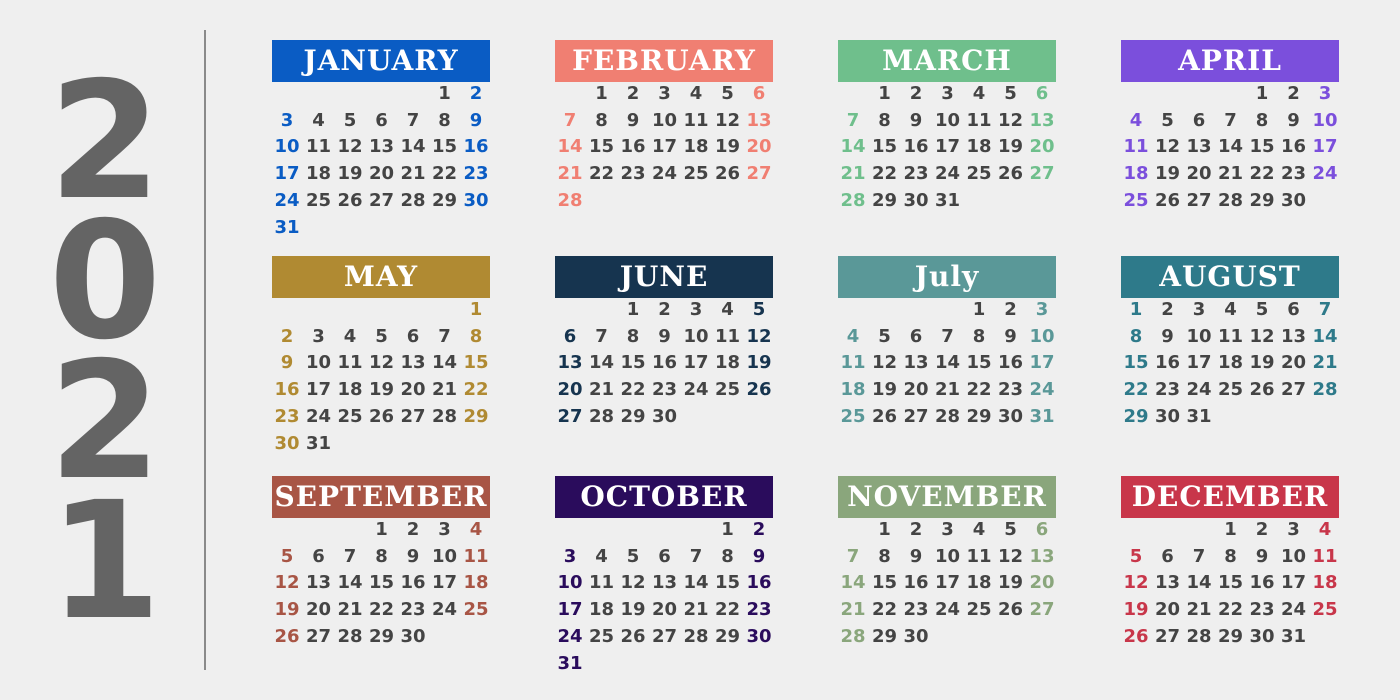 The width and height of the screenshot is (1400, 700). Describe the element at coordinates (381, 61) in the screenshot. I see `month-header: JANUARY` at that location.